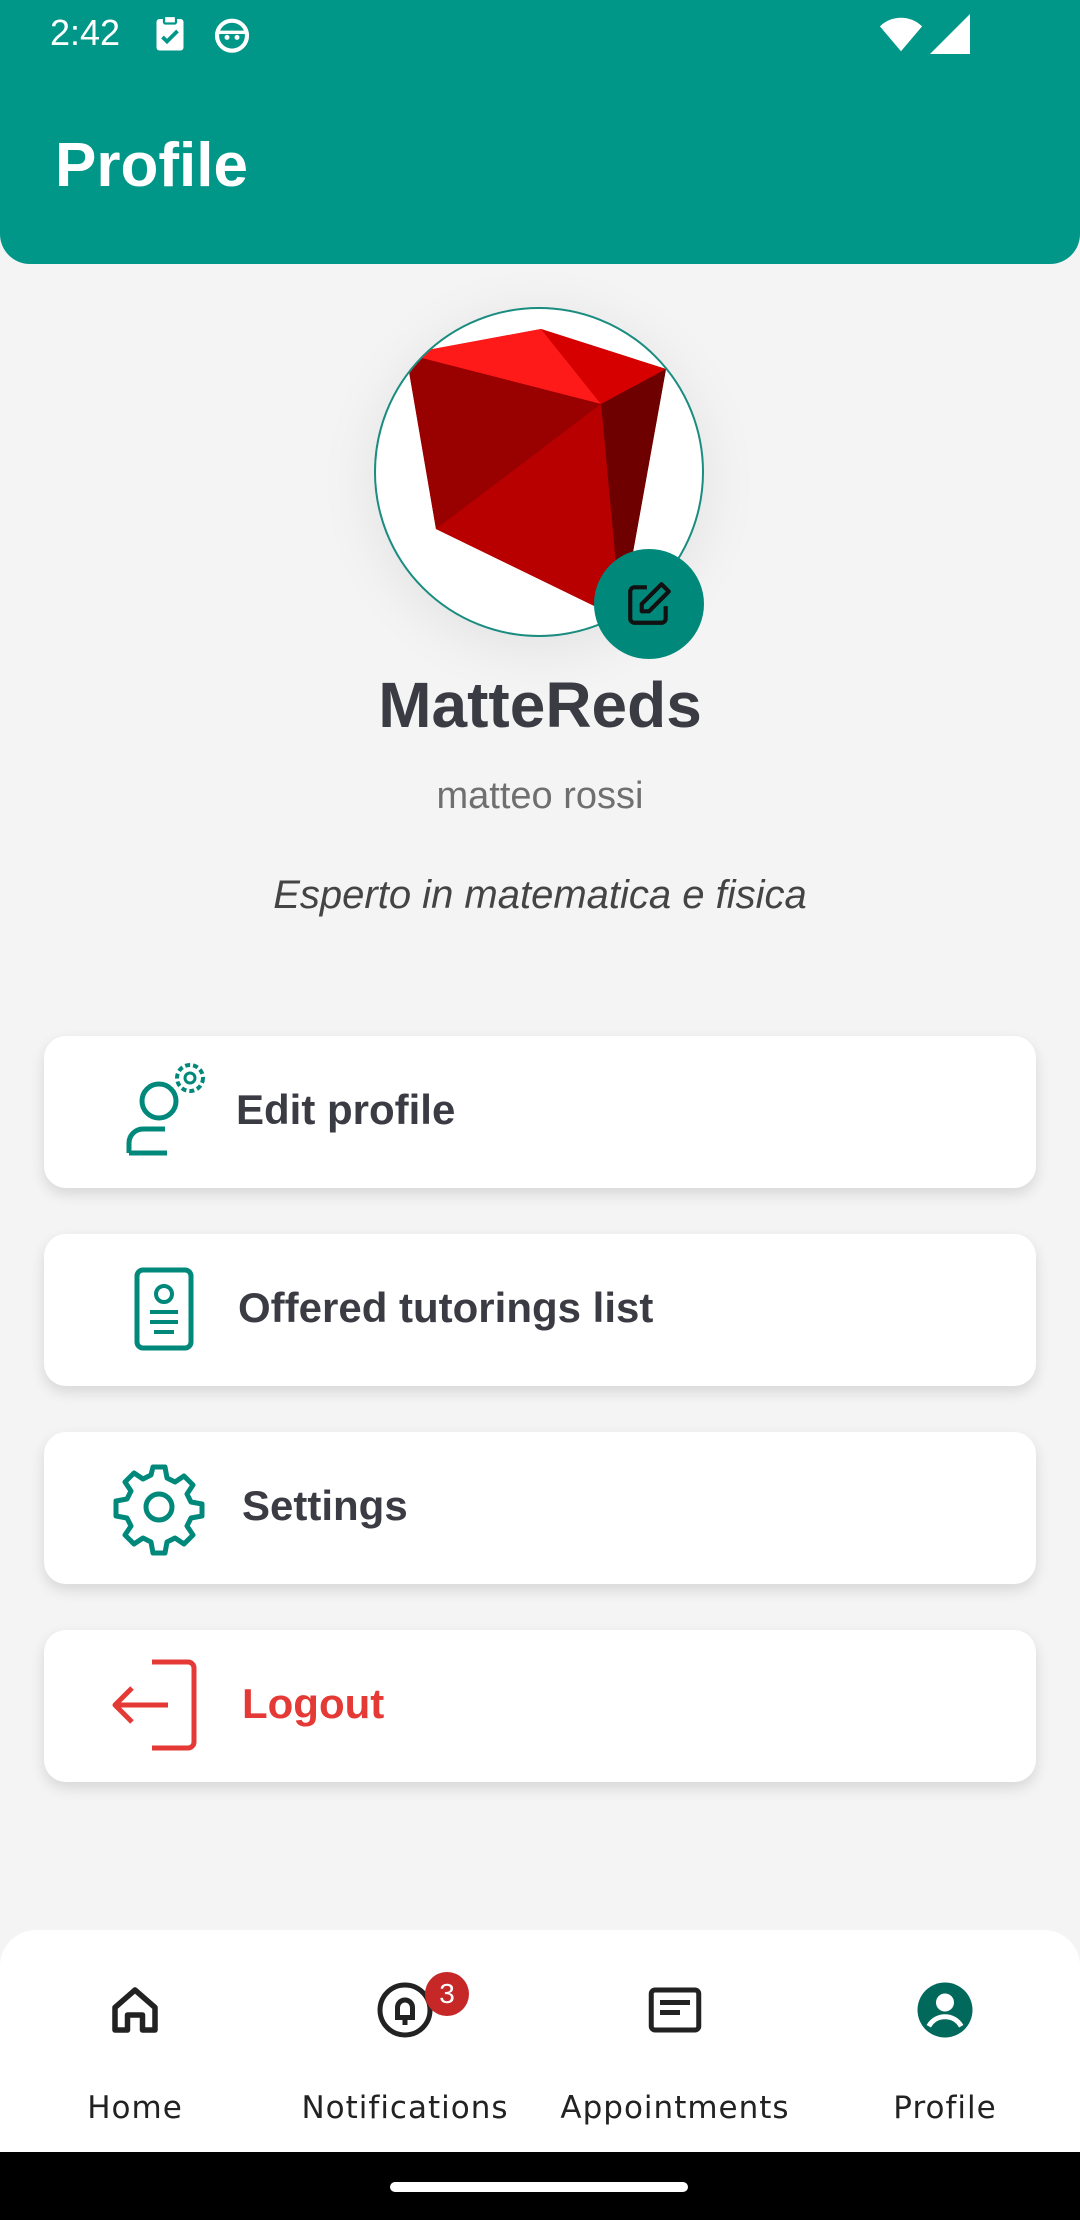 This screenshot has height=2220, width=1080. I want to click on home-gesture-handle, so click(539, 2187).